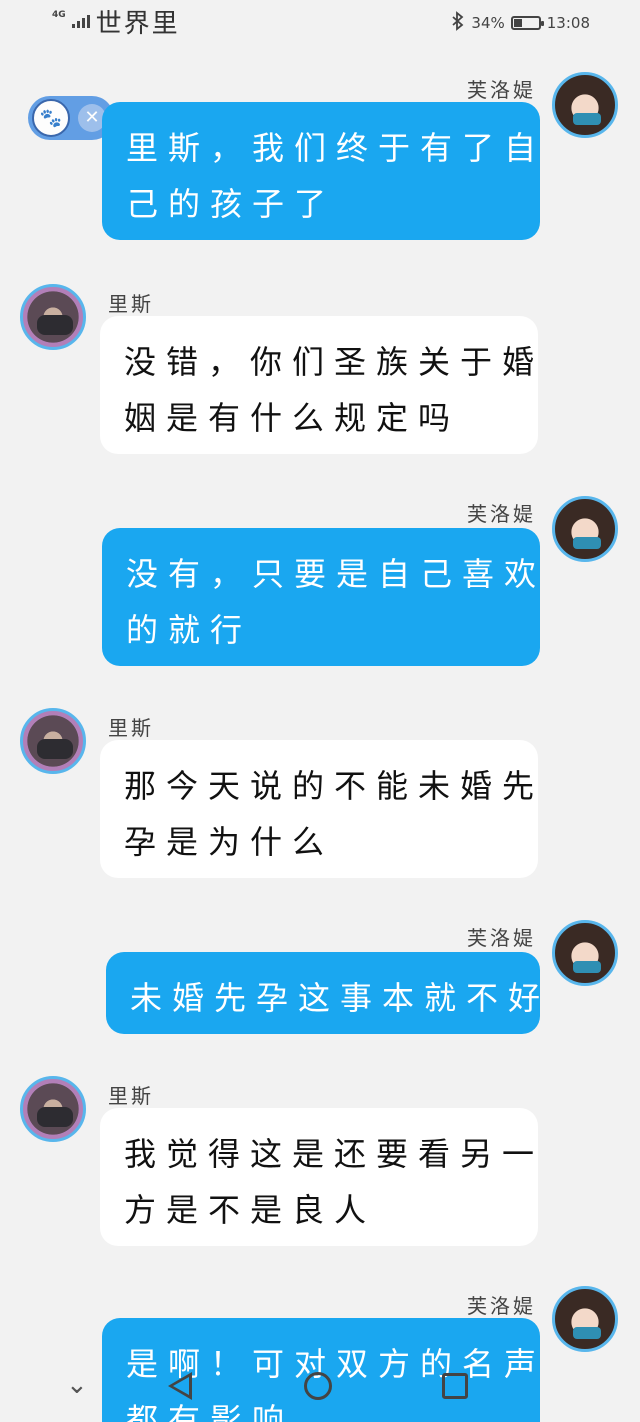  What do you see at coordinates (320, 23) in the screenshot?
I see `status-bar: 4G 世界里 34% 13:08` at bounding box center [320, 23].